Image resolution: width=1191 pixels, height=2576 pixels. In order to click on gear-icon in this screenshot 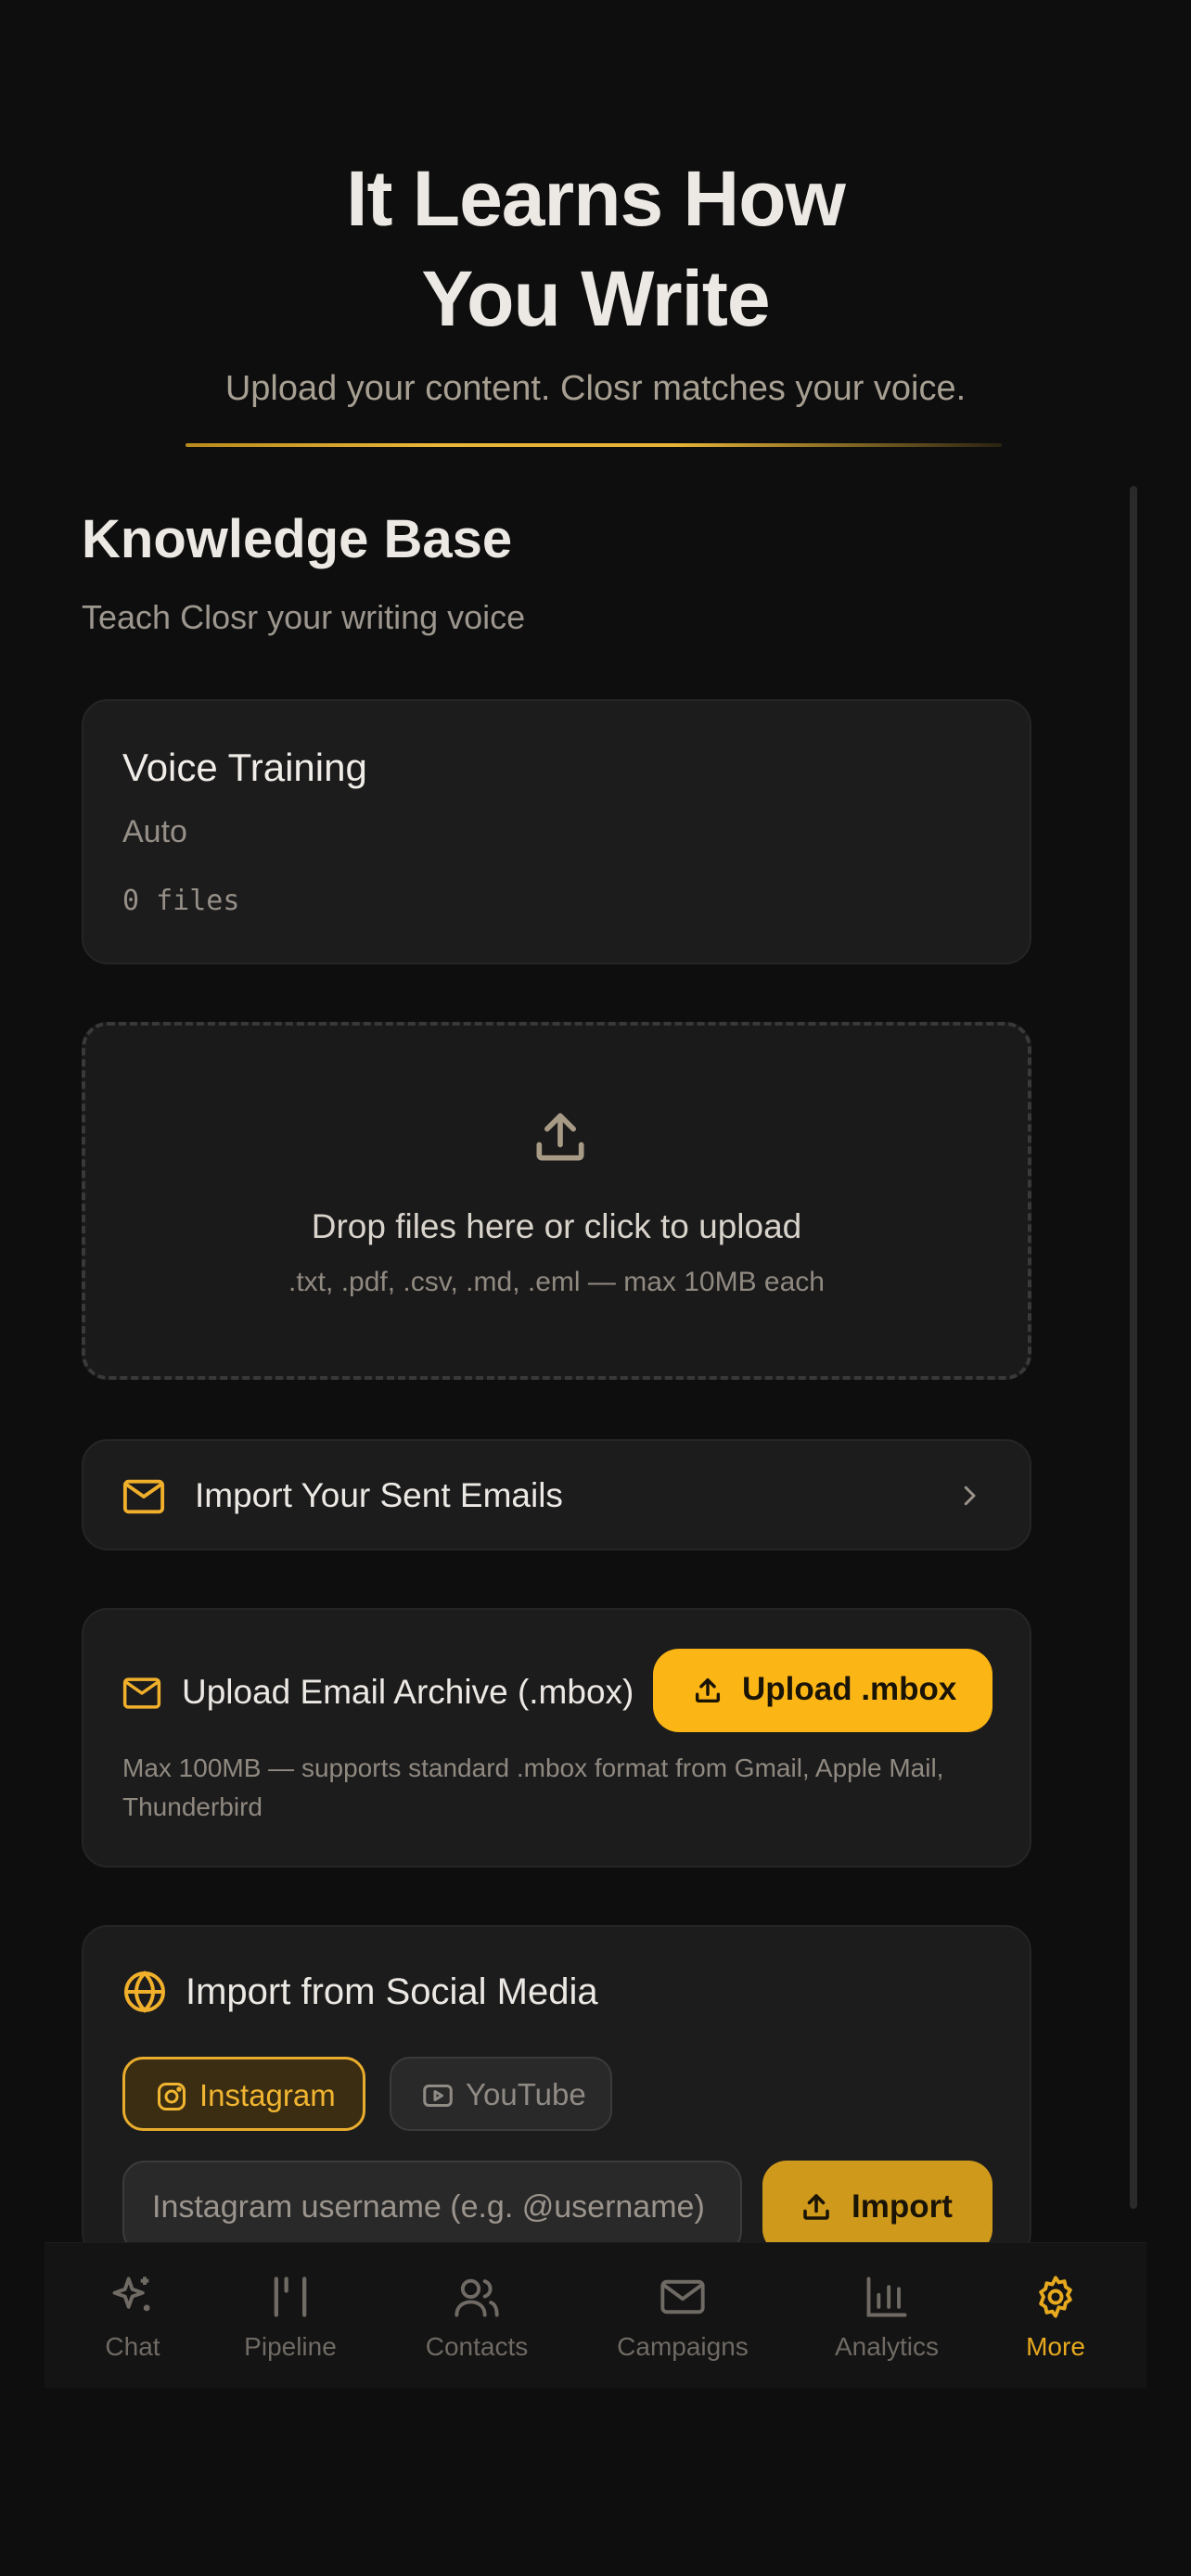, I will do `click(1055, 2297)`.